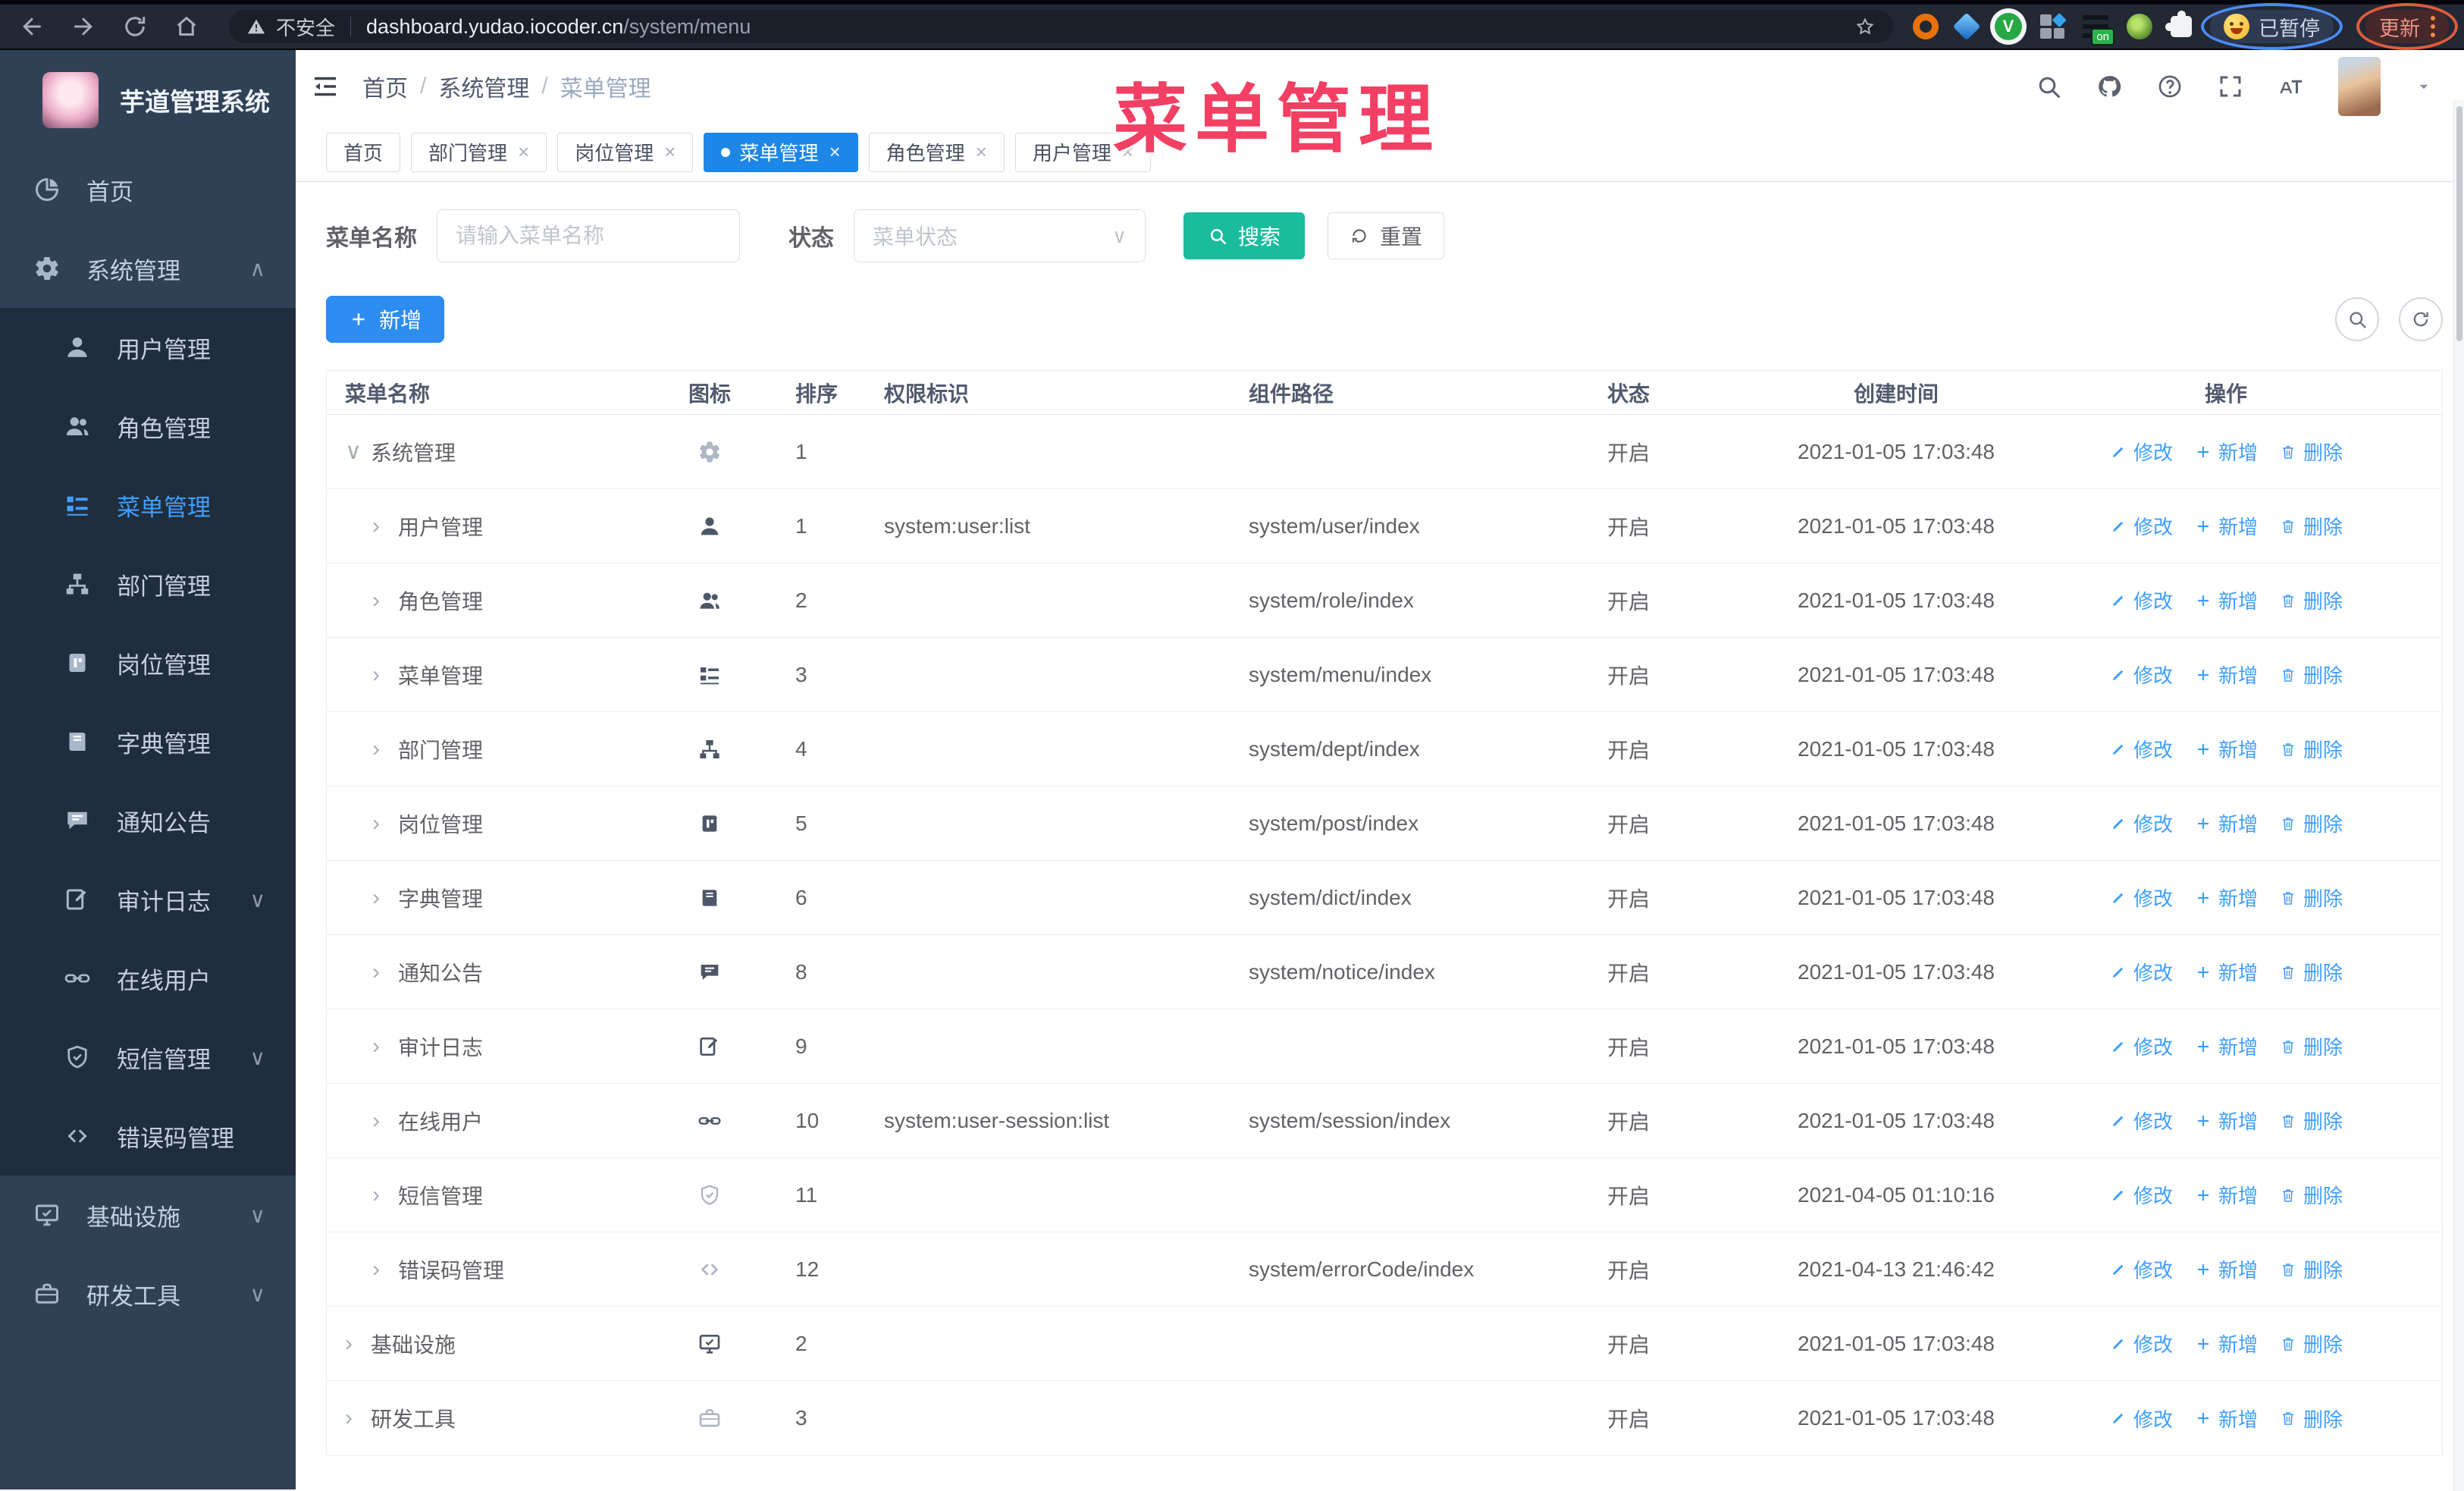  What do you see at coordinates (31, 26) in the screenshot?
I see `back-icon` at bounding box center [31, 26].